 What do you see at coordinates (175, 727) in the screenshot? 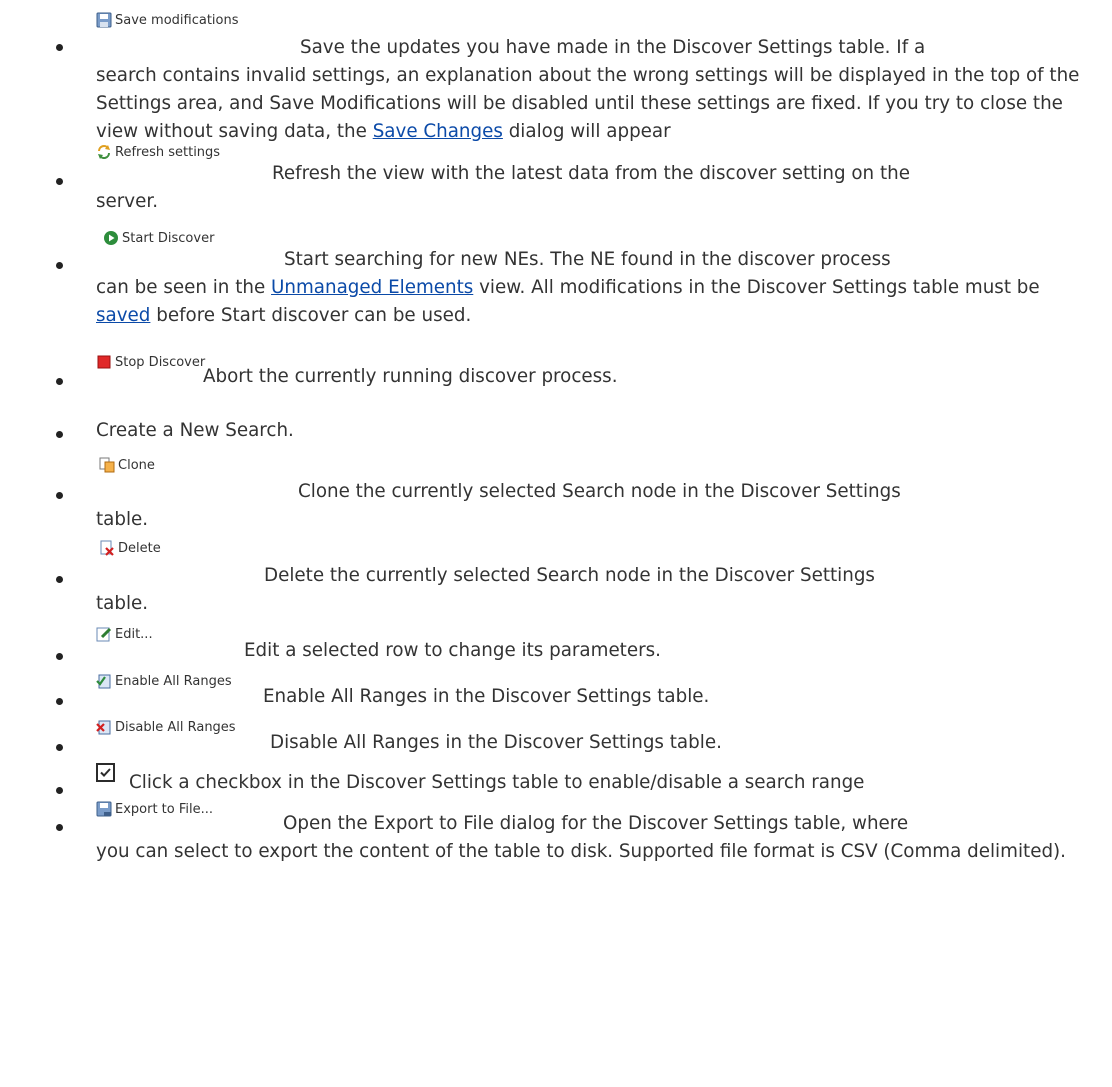
I see `disable-all-ranges-label: Disable All Ranges` at bounding box center [175, 727].